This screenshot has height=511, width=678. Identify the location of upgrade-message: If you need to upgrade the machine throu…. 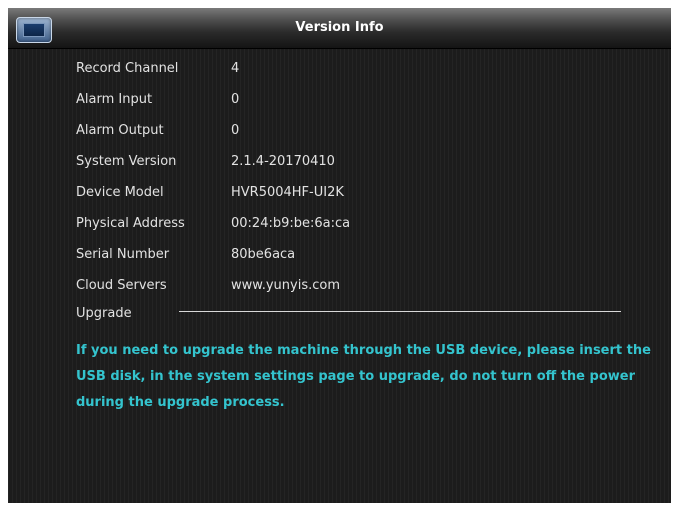
(363, 376).